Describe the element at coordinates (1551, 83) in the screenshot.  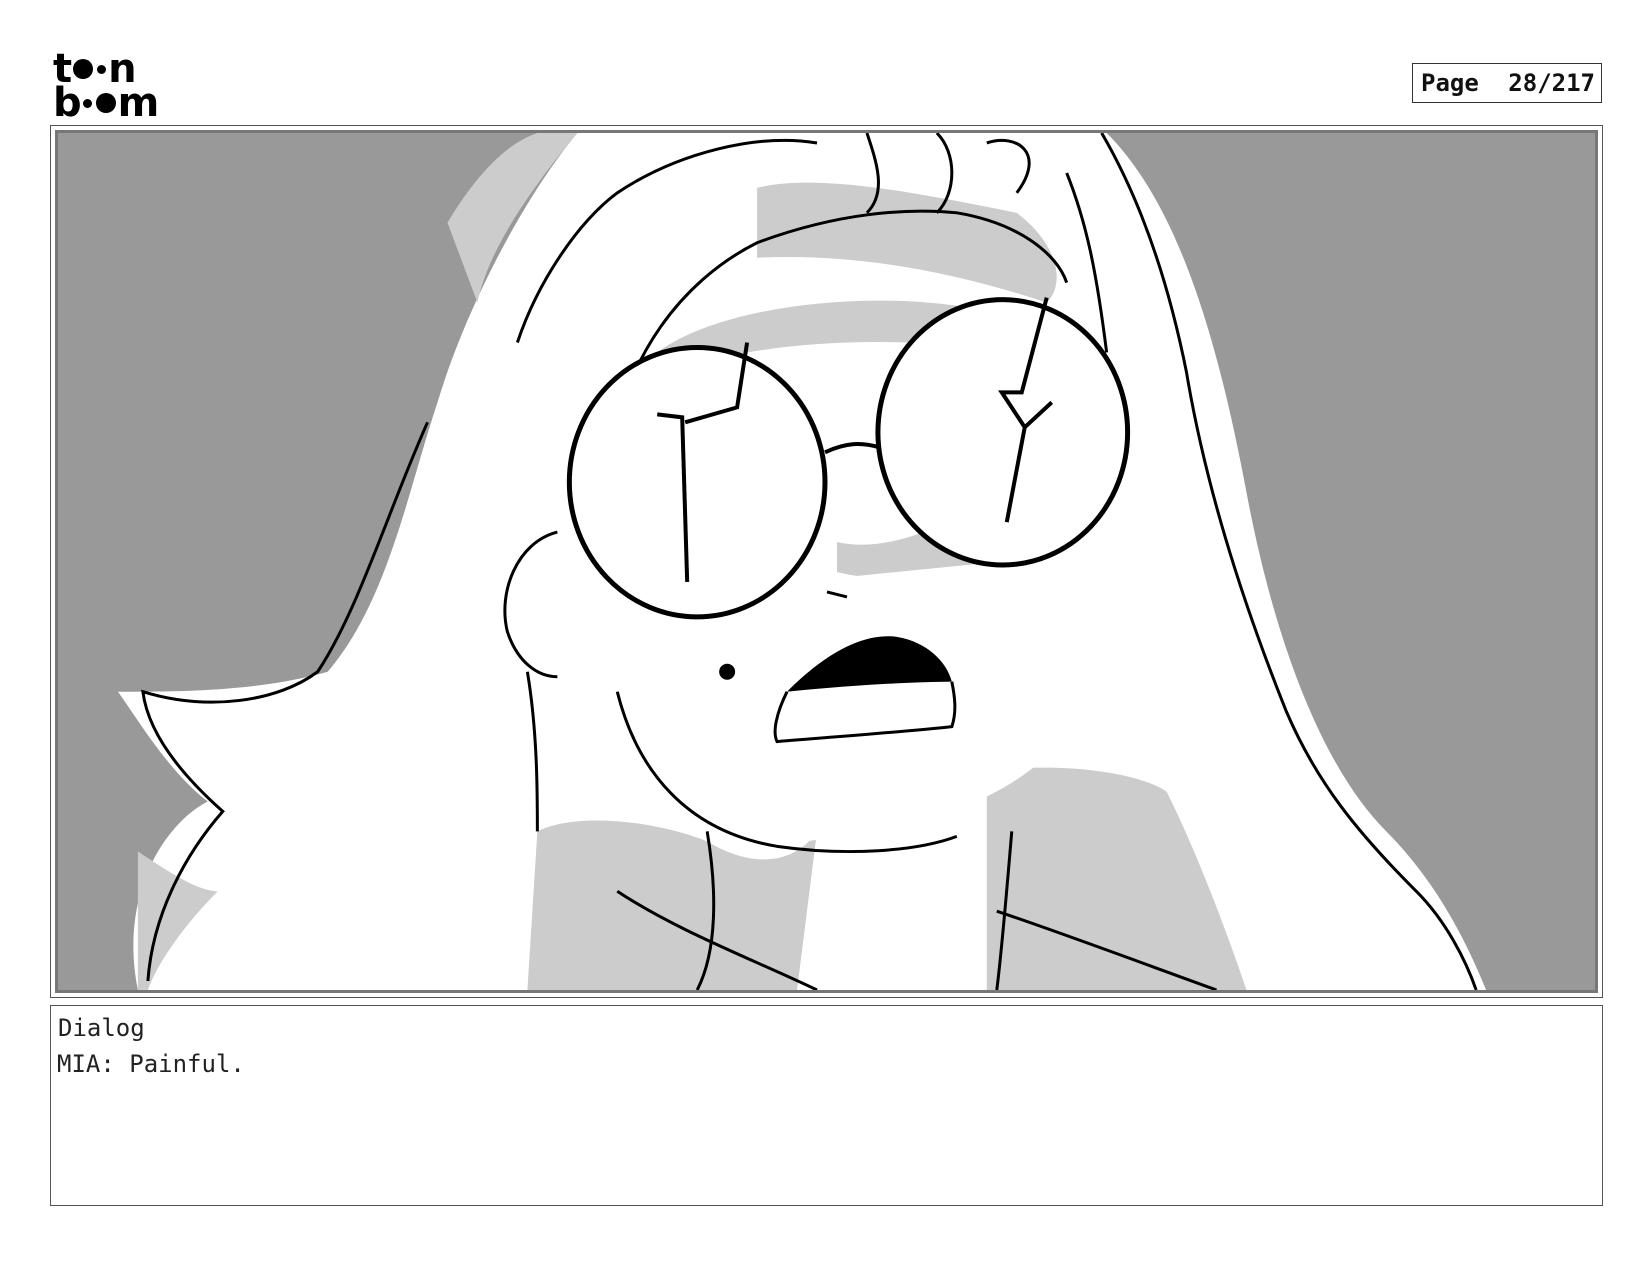
I see `page-number: 28/217` at that location.